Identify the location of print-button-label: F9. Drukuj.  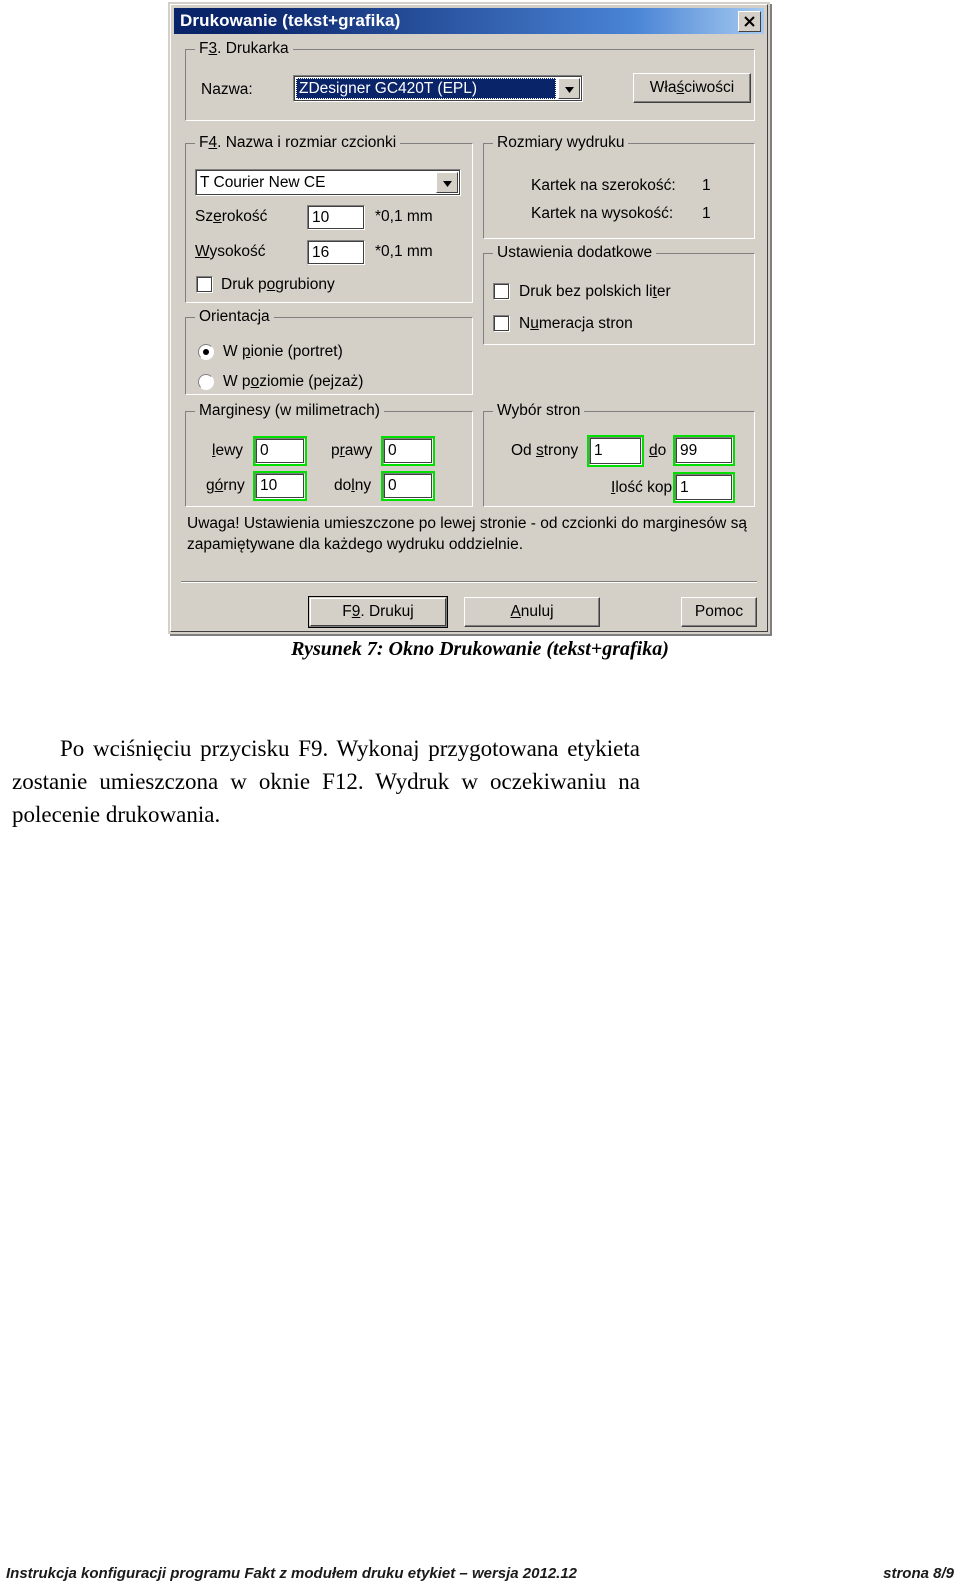
(378, 611).